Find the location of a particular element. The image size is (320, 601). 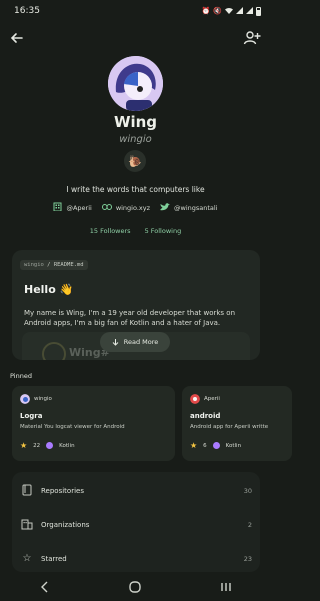

pinned-repo-owner: wingio is located at coordinates (36, 399).